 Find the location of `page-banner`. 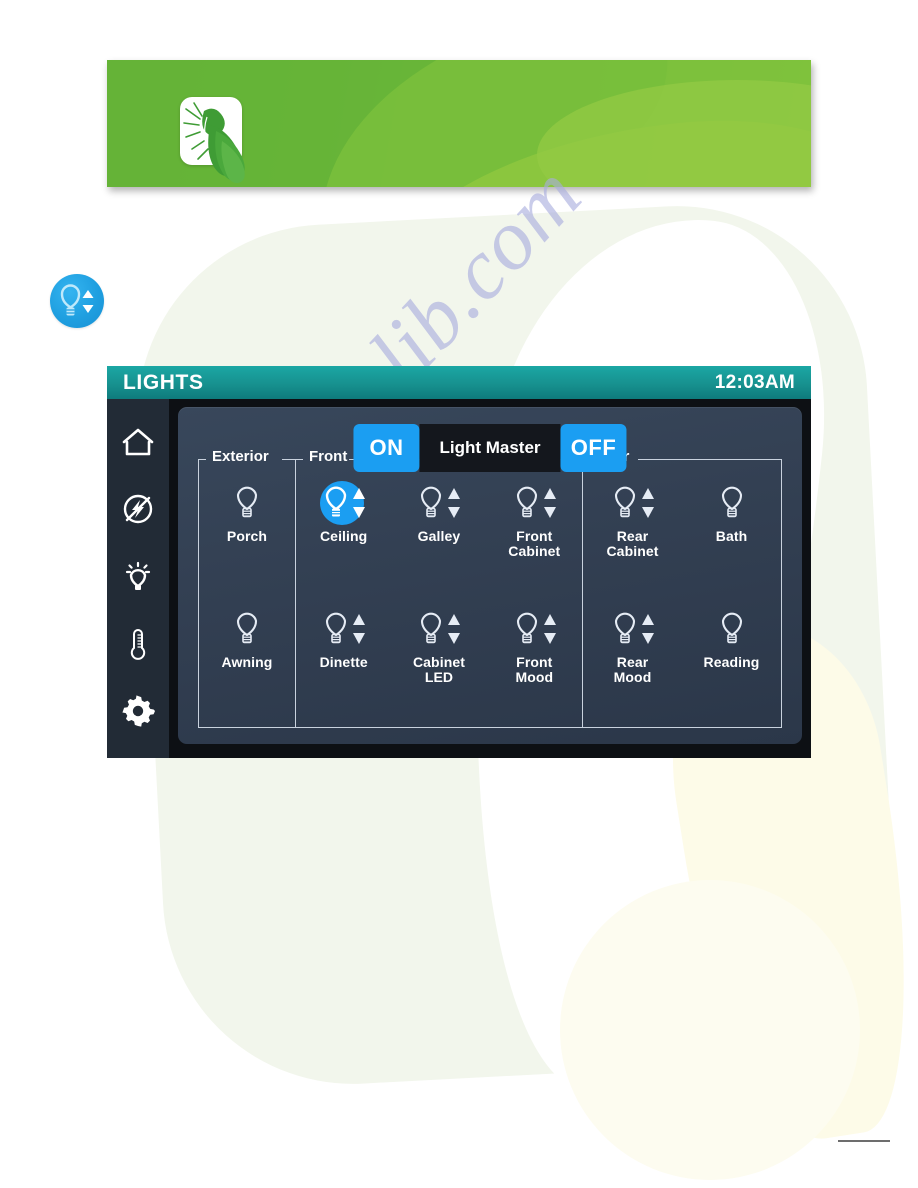

page-banner is located at coordinates (459, 123).